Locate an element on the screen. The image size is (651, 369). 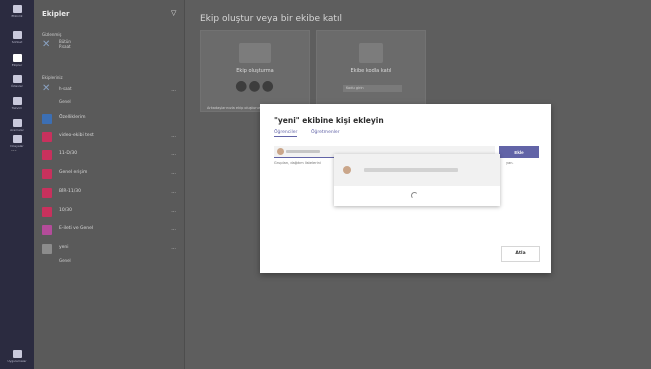
suggestion-item is located at coordinates (417, 170).